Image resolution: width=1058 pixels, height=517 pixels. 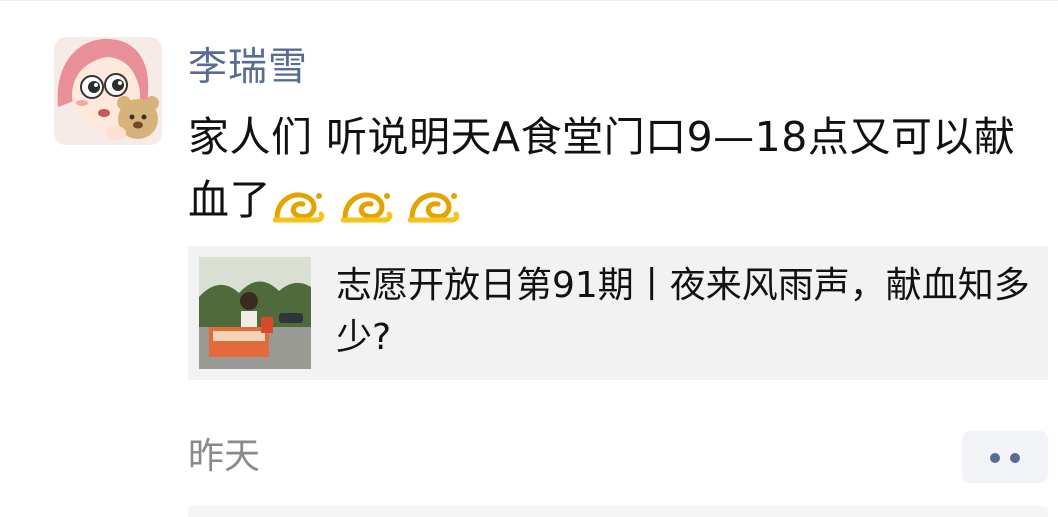 I want to click on timestamp: 昨天, so click(x=224, y=456).